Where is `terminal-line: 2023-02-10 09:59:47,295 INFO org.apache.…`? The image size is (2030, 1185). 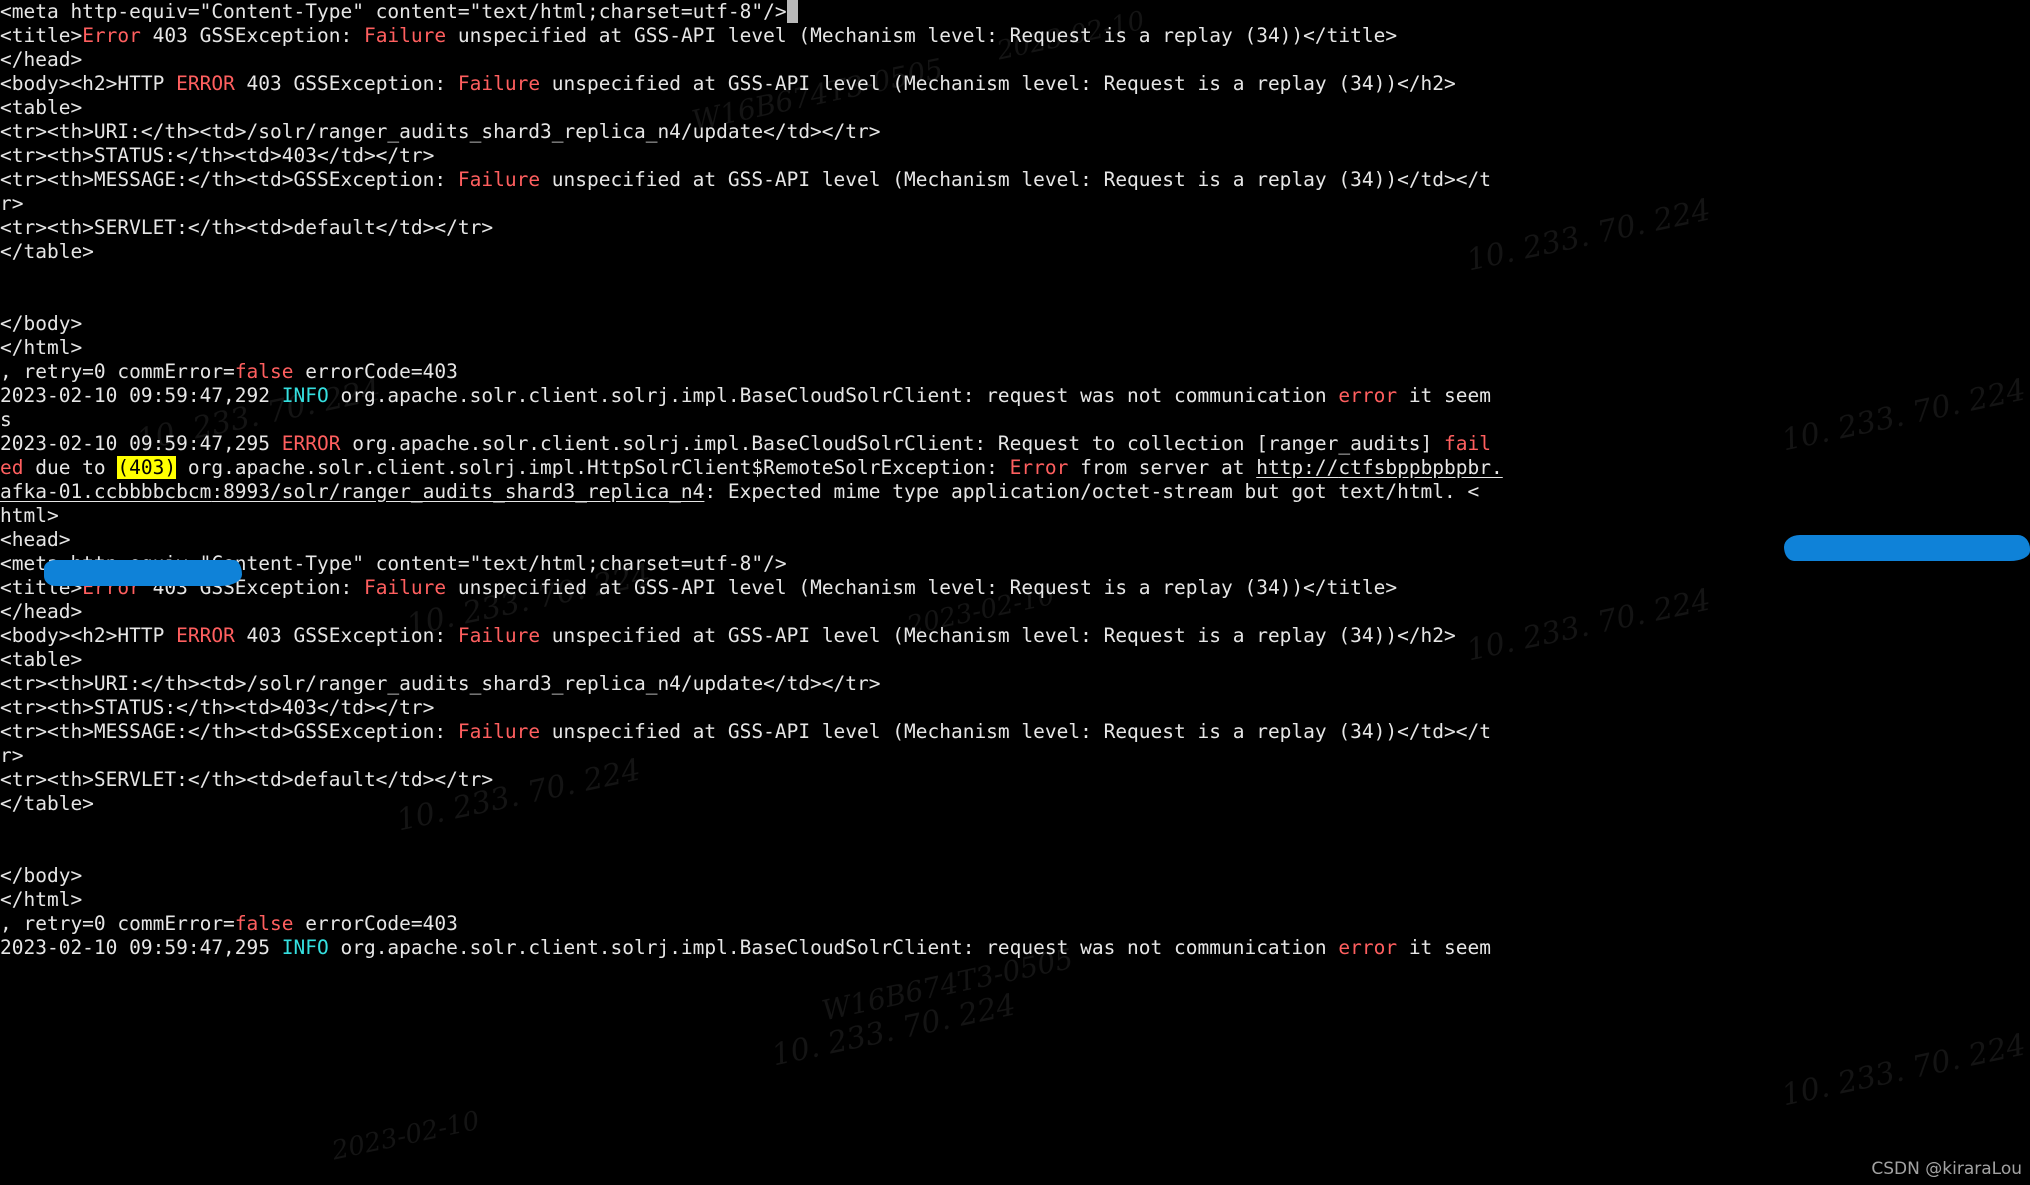
terminal-line: 2023-02-10 09:59:47,295 INFO org.apache.… is located at coordinates (1015, 948).